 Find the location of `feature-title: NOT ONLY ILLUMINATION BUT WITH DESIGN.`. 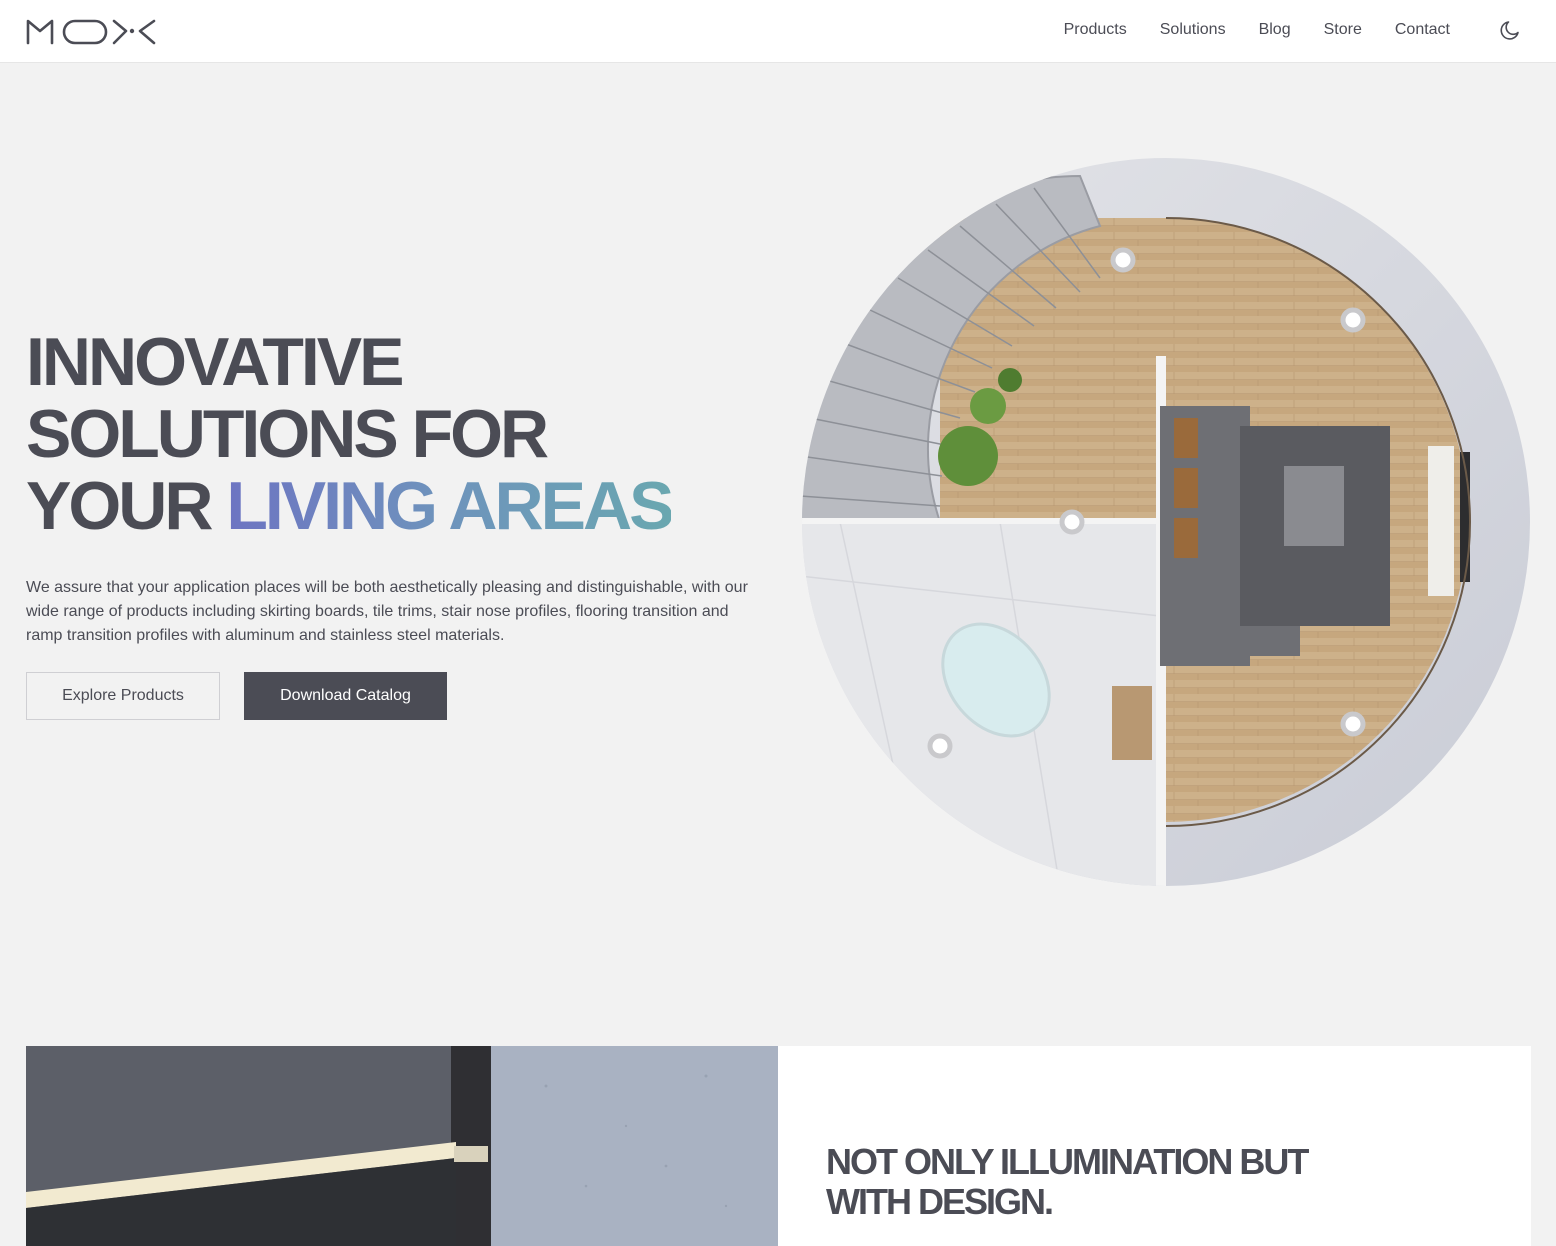

feature-title: NOT ONLY ILLUMINATION BUT WITH DESIGN. is located at coordinates (1126, 1182).